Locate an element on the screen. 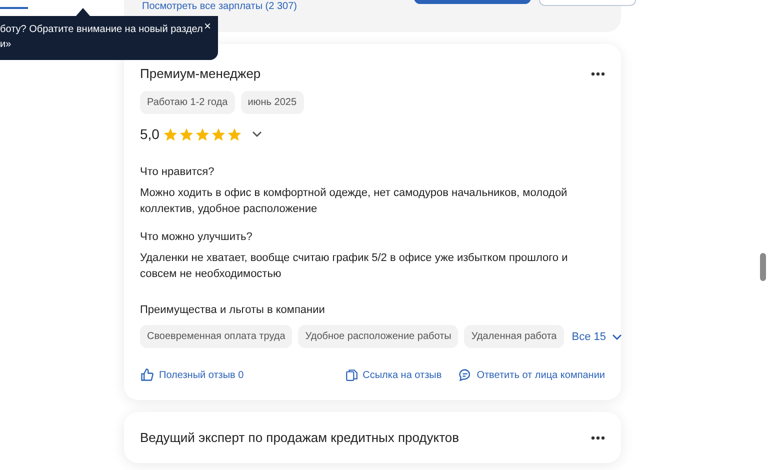 This screenshot has width=768, height=470. tooltip-text: боту? Обратите внимание на новый раздел is located at coordinates (101, 30).